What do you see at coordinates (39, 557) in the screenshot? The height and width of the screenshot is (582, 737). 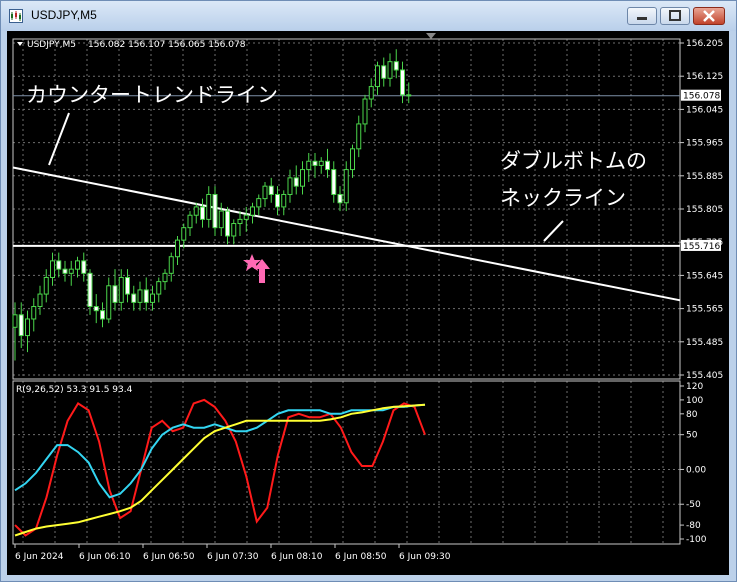 I see `time-tick-label: 6 Jun 2024` at bounding box center [39, 557].